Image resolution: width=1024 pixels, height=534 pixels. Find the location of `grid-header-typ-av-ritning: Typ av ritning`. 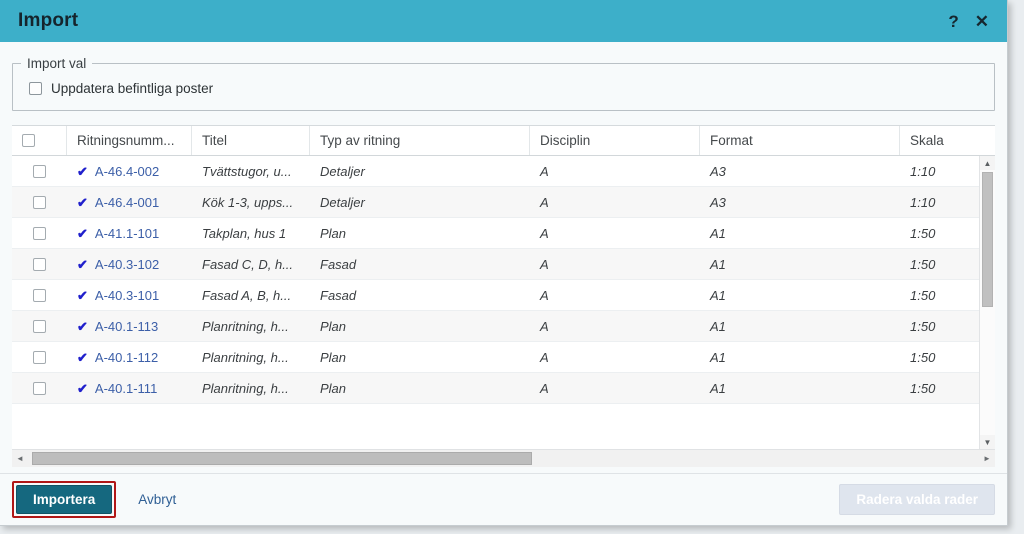

grid-header-typ-av-ritning: Typ av ritning is located at coordinates (420, 140).